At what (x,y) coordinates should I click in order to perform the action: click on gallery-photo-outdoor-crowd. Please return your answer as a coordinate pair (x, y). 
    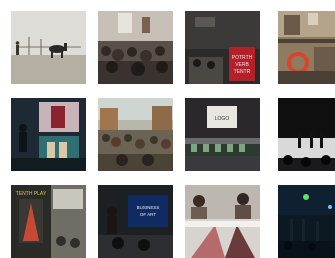
    Looking at the image, I should click on (135, 134).